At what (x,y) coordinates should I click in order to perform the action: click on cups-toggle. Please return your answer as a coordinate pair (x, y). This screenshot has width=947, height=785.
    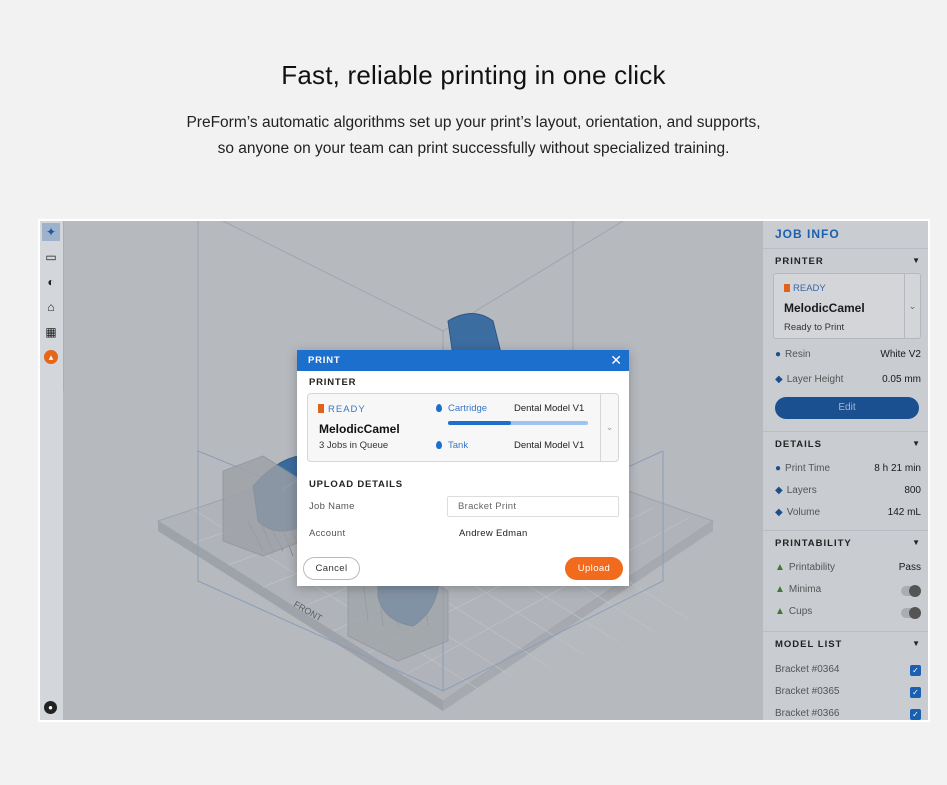
    Looking at the image, I should click on (911, 613).